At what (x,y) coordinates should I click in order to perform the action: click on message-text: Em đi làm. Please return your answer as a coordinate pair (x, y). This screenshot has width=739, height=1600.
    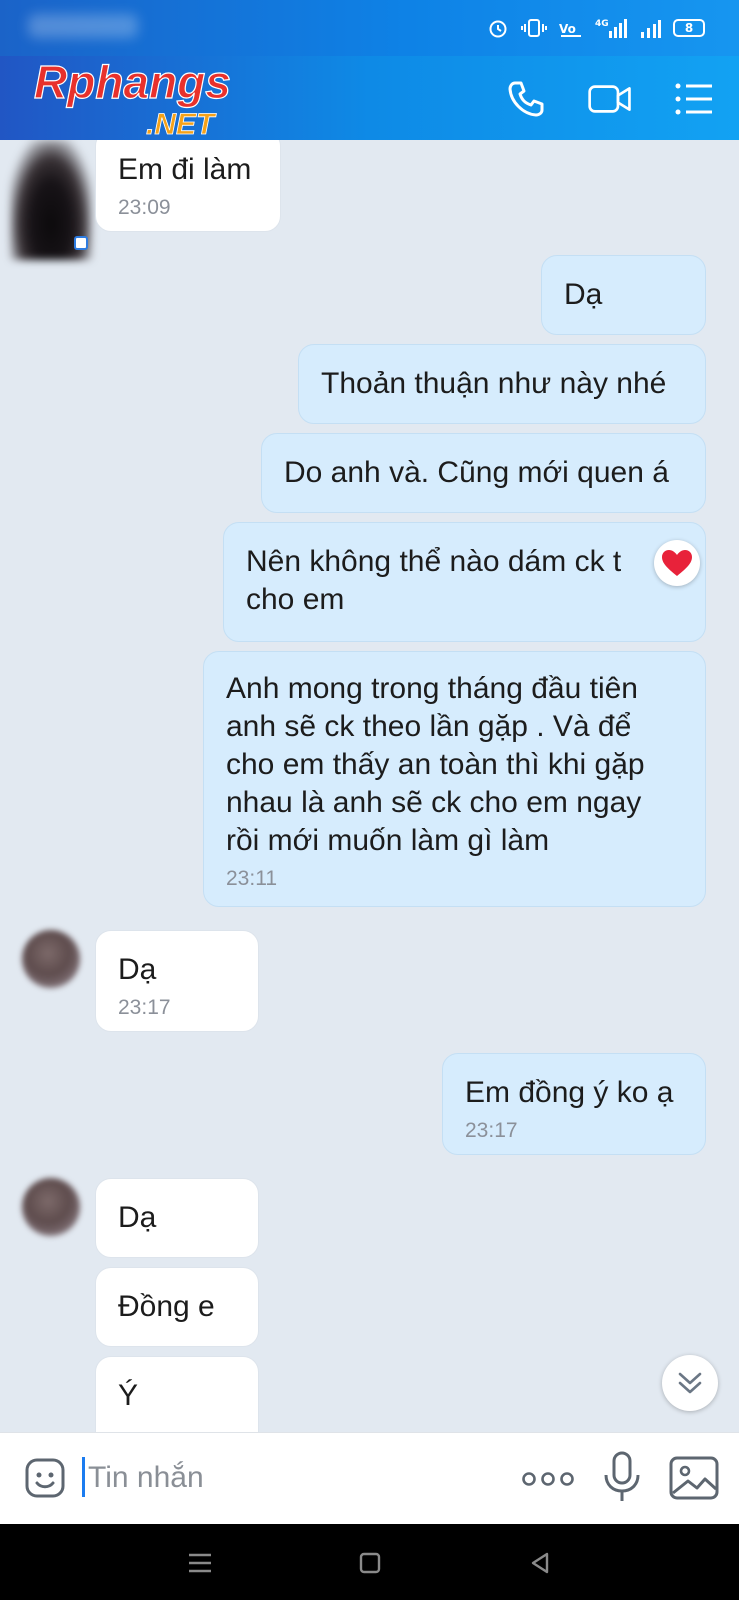
    Looking at the image, I should click on (185, 169).